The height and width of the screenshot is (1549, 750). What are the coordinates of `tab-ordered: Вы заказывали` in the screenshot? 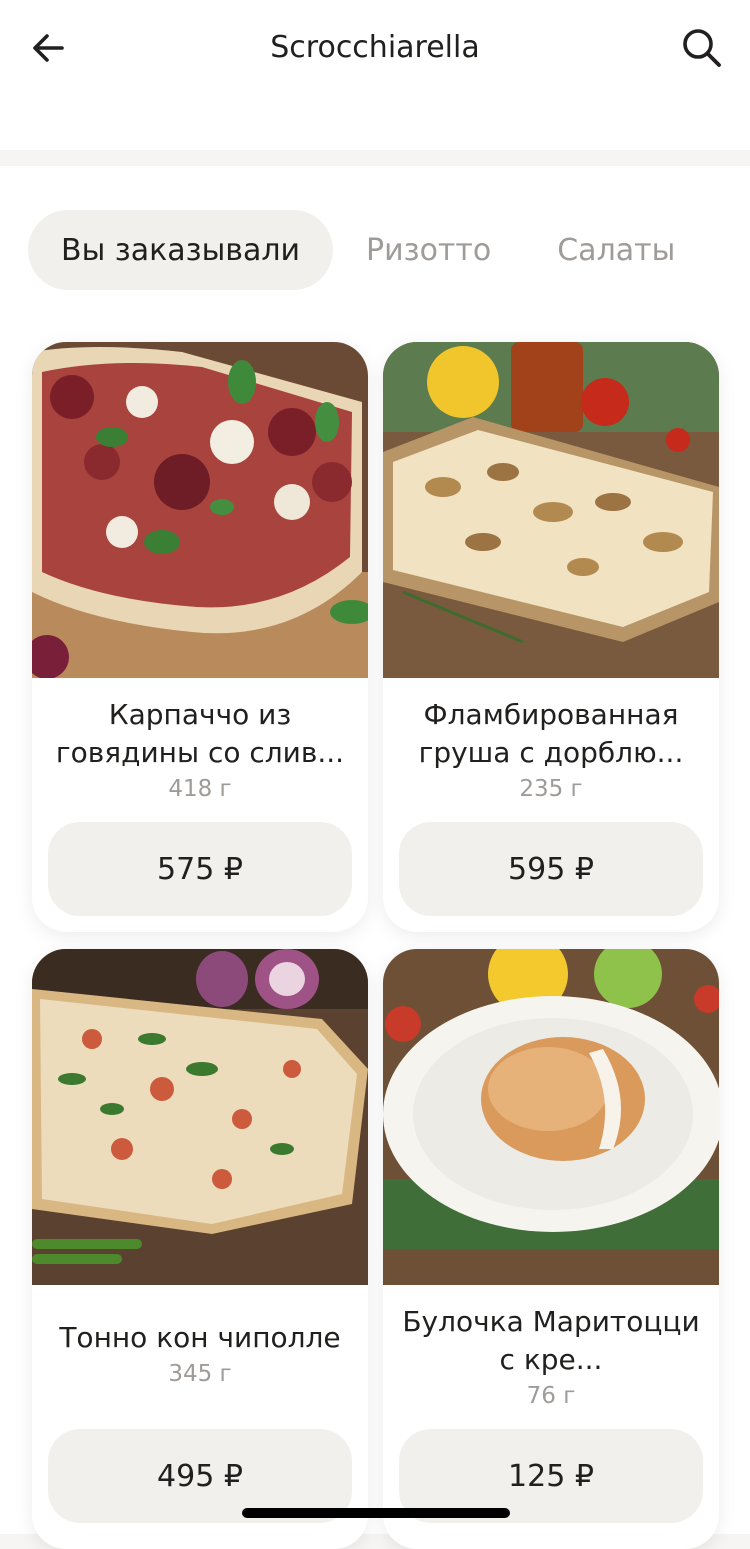 It's located at (181, 250).